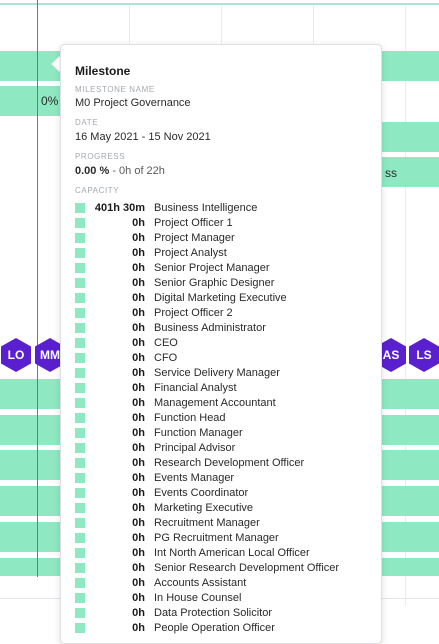 This screenshot has width=439, height=644. I want to click on capacity-row: 0h Function Manager, so click(221, 432).